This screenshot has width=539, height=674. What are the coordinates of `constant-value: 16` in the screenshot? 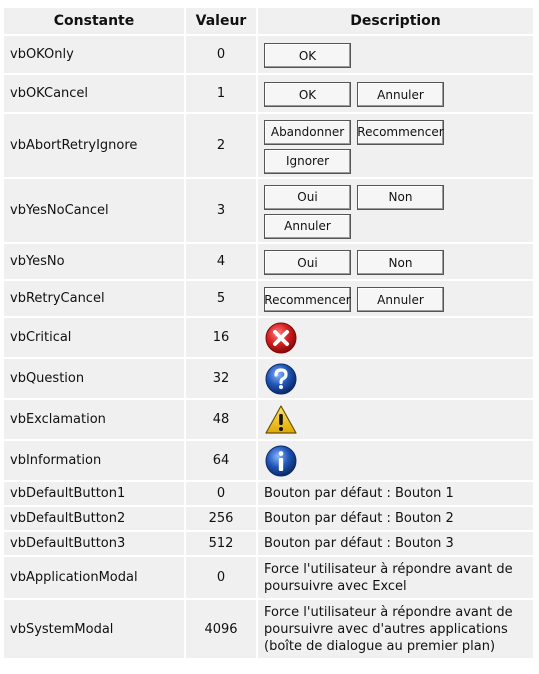 It's located at (221, 337).